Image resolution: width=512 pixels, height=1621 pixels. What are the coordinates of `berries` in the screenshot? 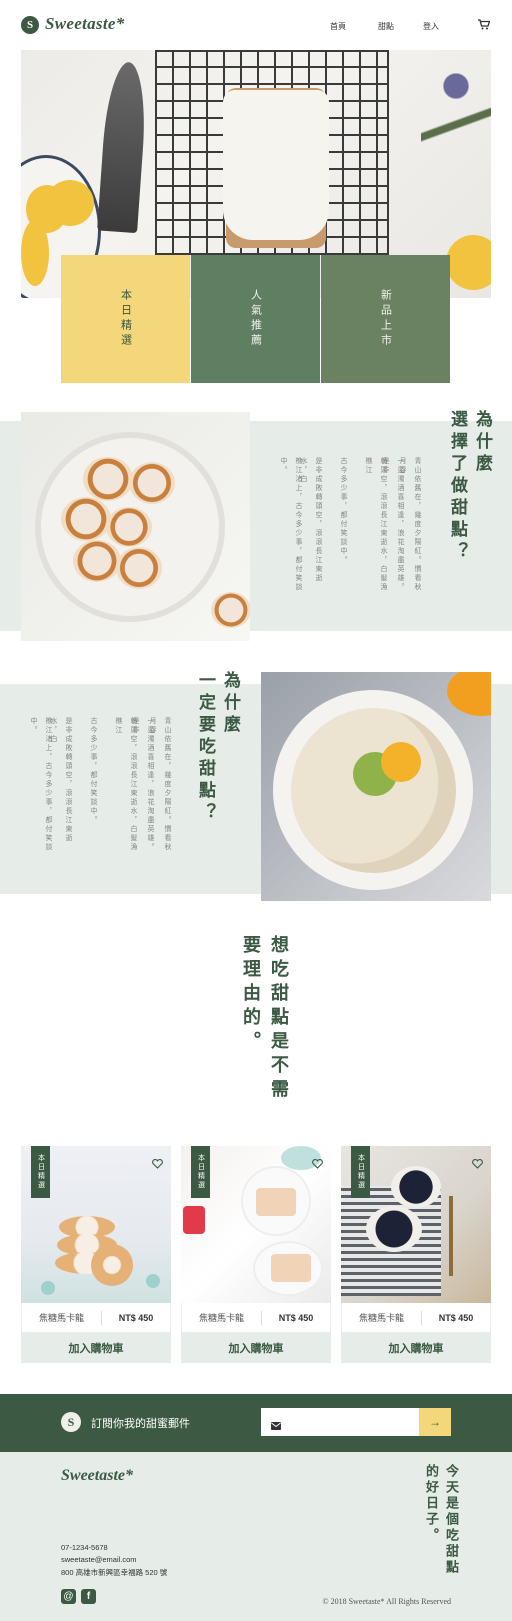 It's located at (194, 1220).